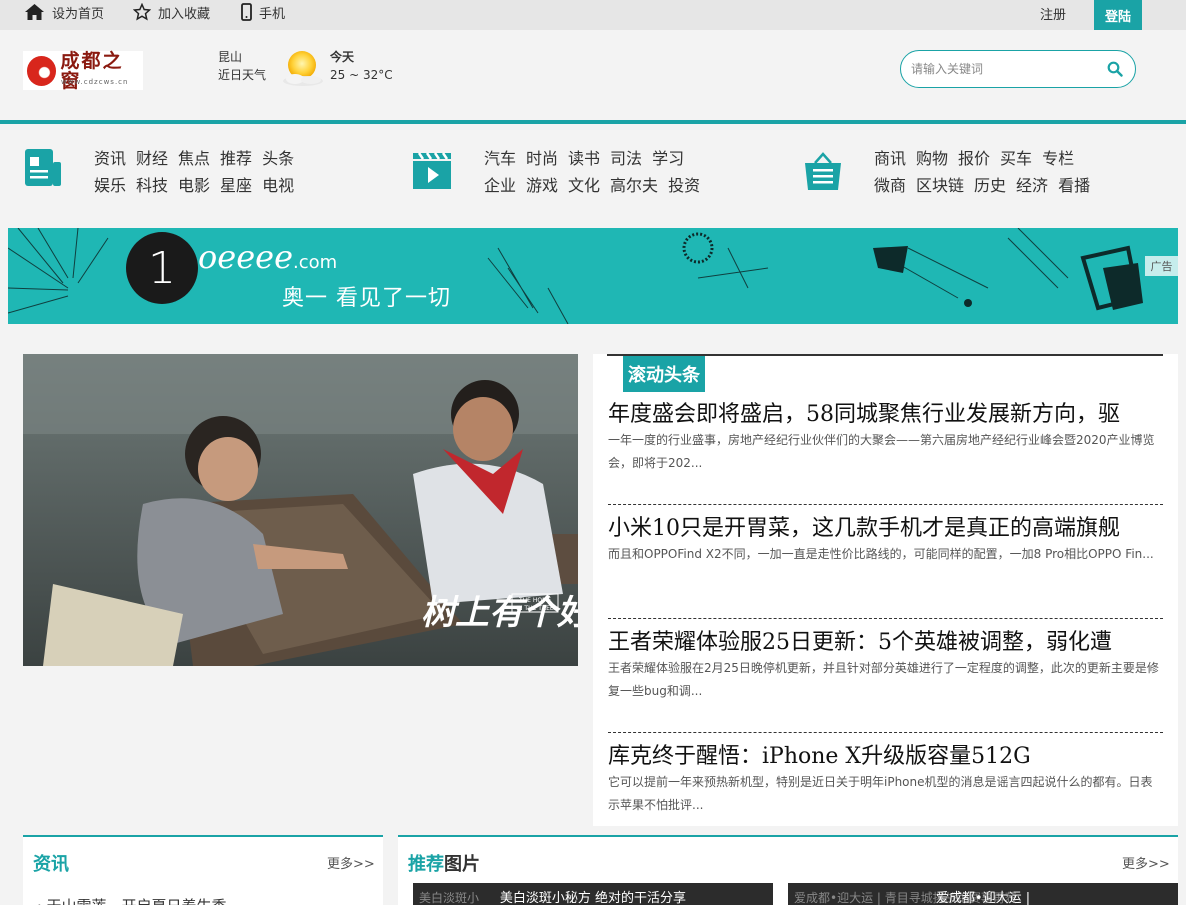  I want to click on weather-city: 昆山, so click(230, 57).